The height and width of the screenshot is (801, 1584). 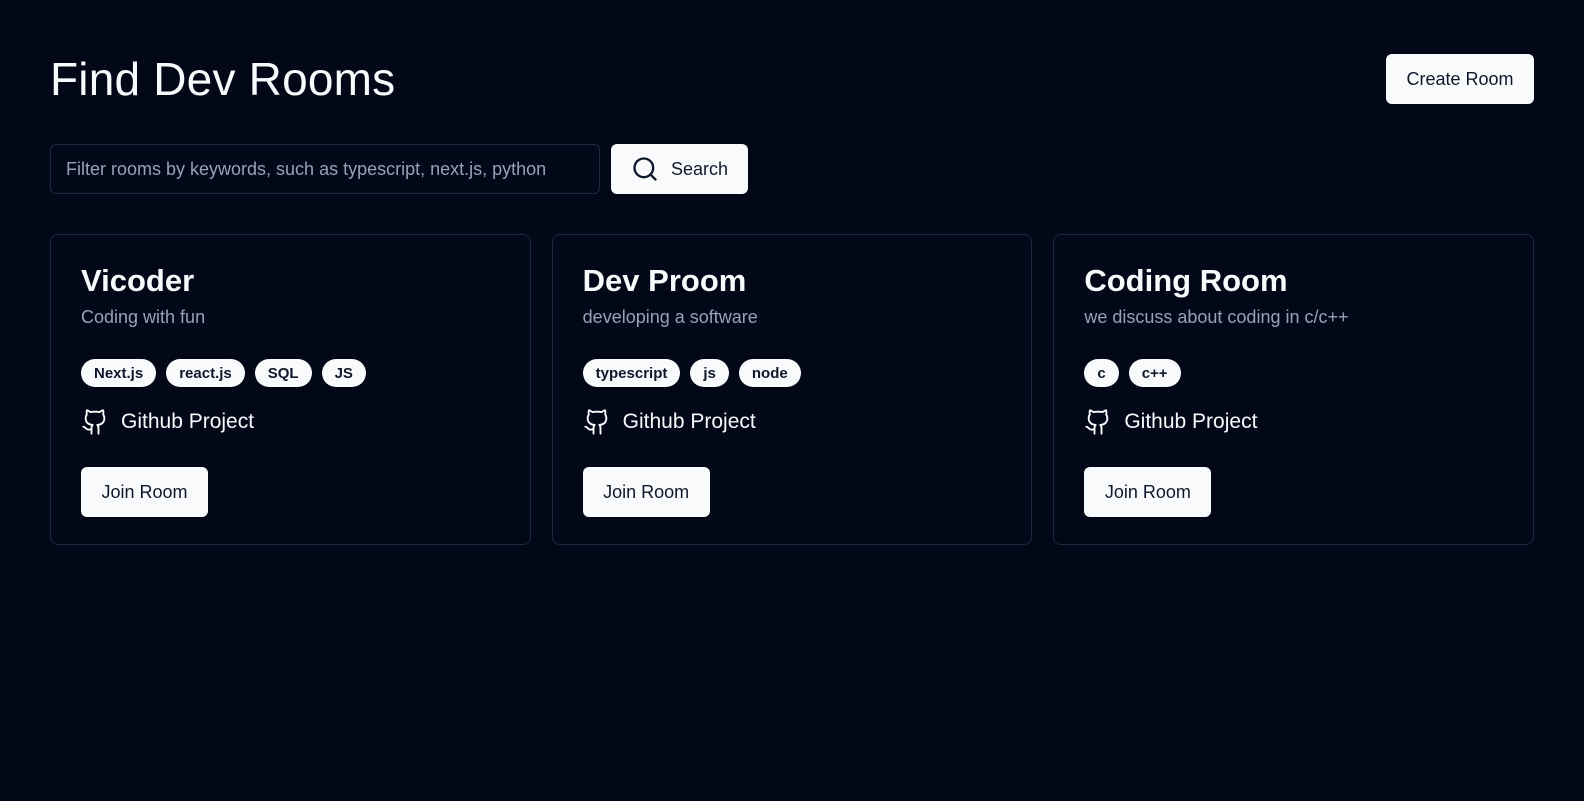 I want to click on room-name: Dev Proom, so click(x=664, y=280).